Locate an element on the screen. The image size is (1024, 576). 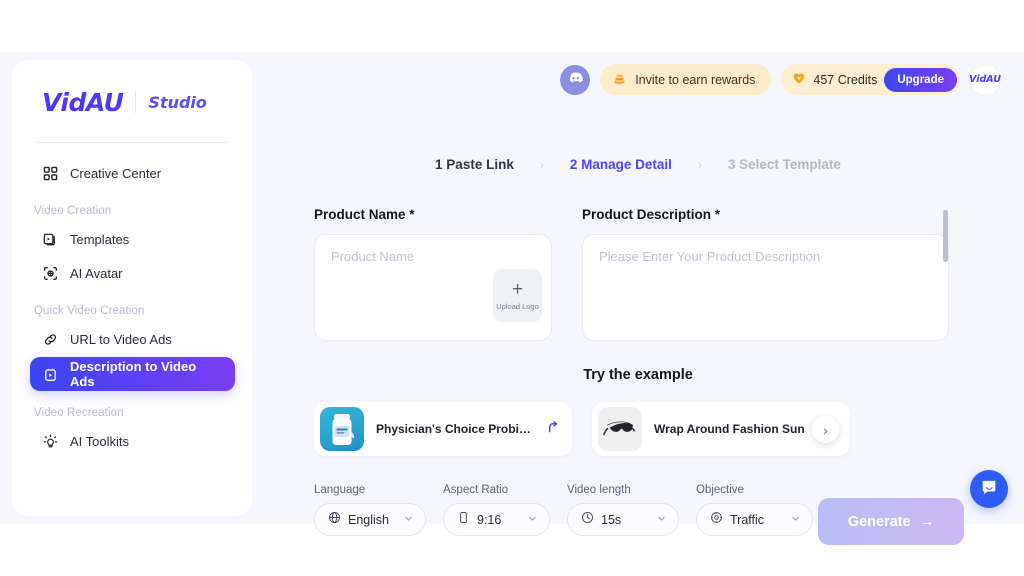
link-icon is located at coordinates (50, 339).